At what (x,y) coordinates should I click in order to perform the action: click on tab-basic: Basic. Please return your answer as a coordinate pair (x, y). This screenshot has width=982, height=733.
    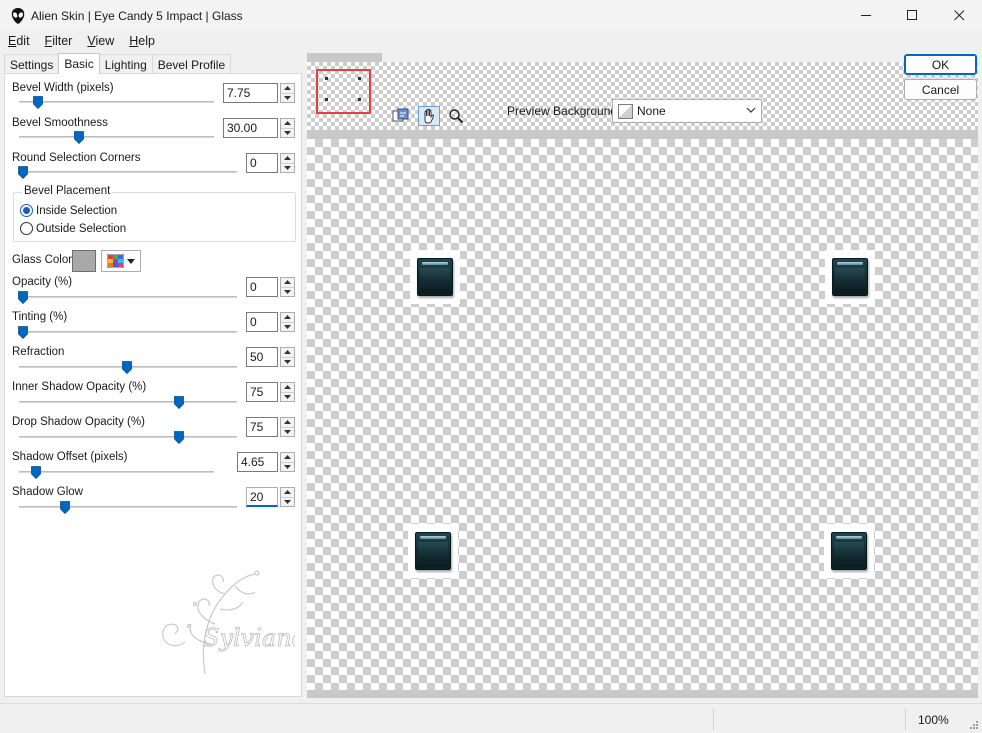
    Looking at the image, I should click on (79, 63).